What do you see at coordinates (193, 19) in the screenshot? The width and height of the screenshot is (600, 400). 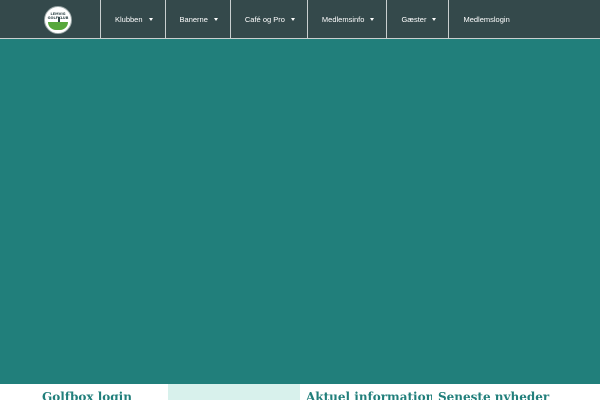 I see `nav-item-label: Banerne` at bounding box center [193, 19].